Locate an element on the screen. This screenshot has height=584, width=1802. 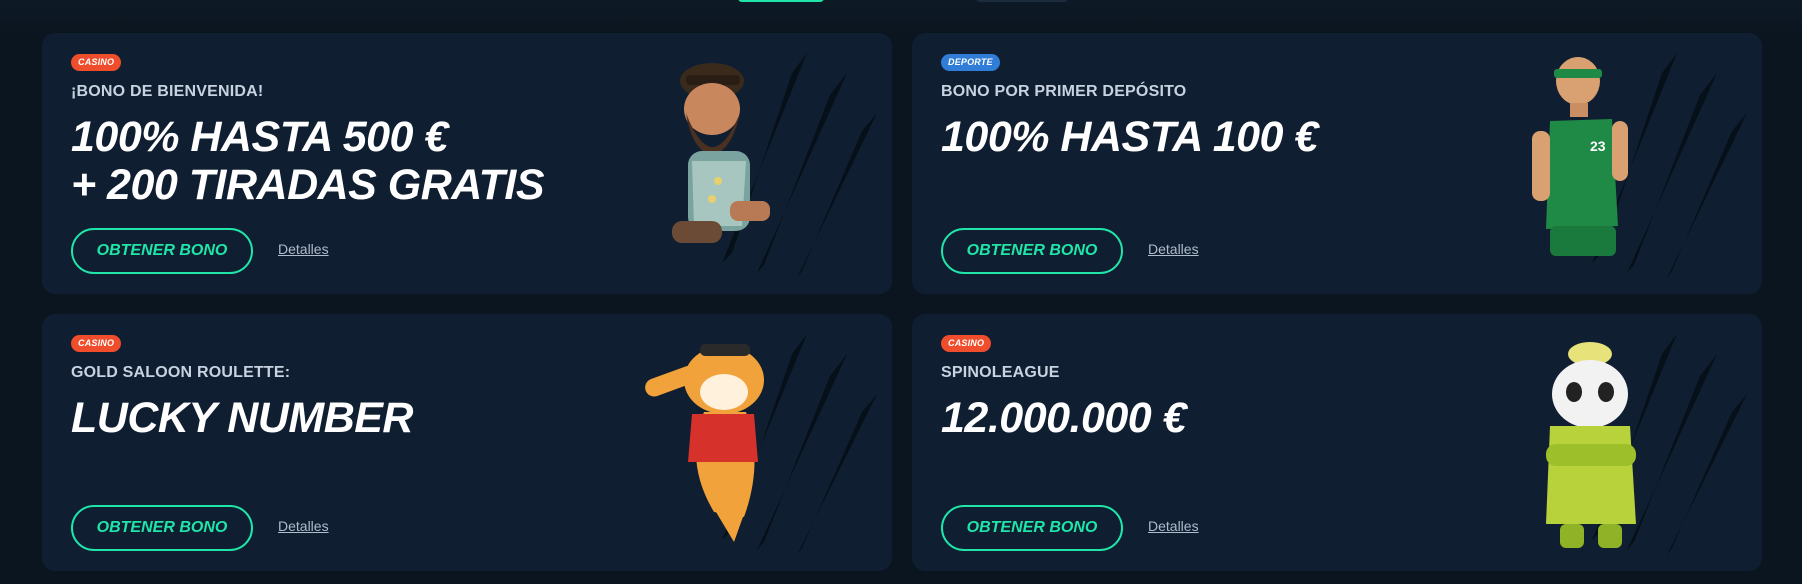
promo-headline-line: 100% HASTA 100 € is located at coordinates (1129, 137).